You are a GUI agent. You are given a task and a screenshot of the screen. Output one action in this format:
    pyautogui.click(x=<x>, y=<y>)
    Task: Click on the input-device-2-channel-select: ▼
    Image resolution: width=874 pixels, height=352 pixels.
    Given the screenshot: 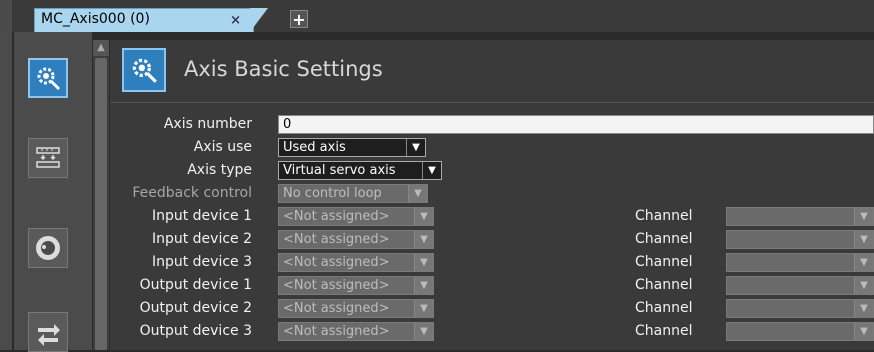 What is the action you would take?
    pyautogui.click(x=800, y=239)
    